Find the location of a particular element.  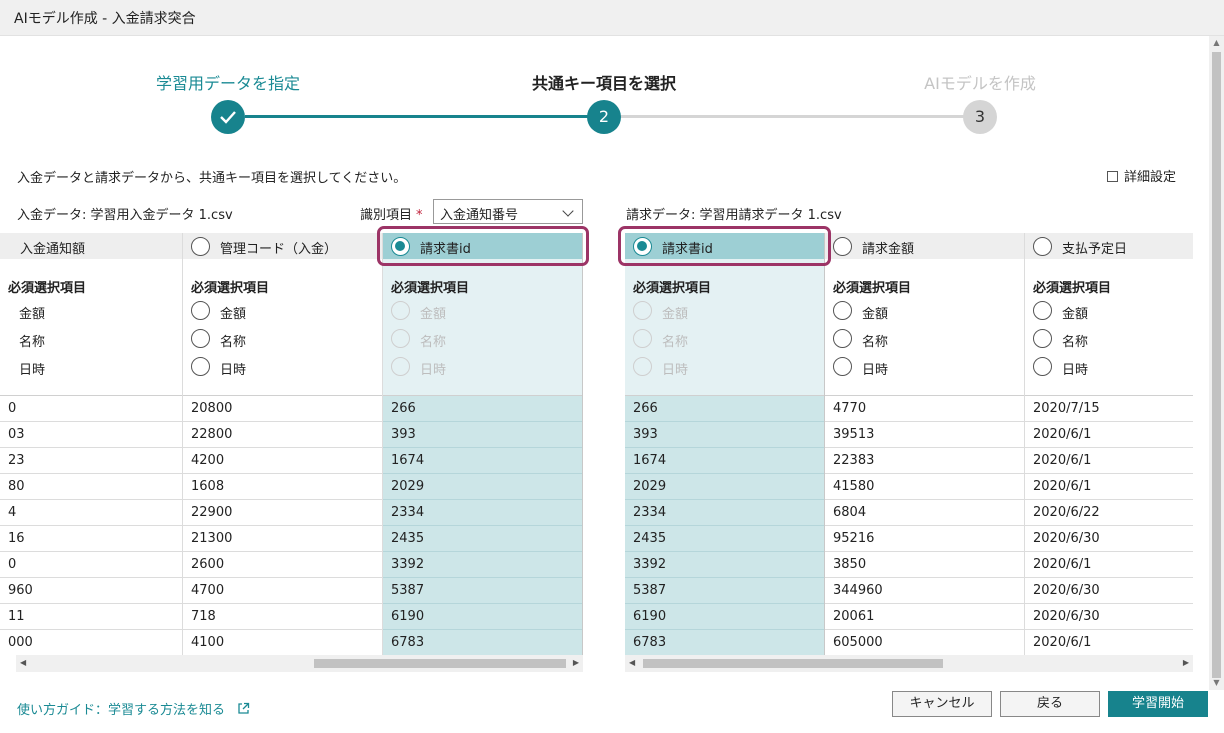

external-link-icon is located at coordinates (243, 708).